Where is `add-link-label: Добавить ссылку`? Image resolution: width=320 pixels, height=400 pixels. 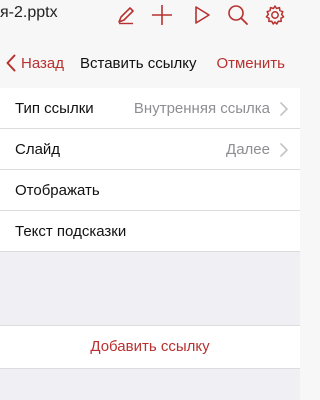
add-link-label: Добавить ссылку is located at coordinates (150, 346).